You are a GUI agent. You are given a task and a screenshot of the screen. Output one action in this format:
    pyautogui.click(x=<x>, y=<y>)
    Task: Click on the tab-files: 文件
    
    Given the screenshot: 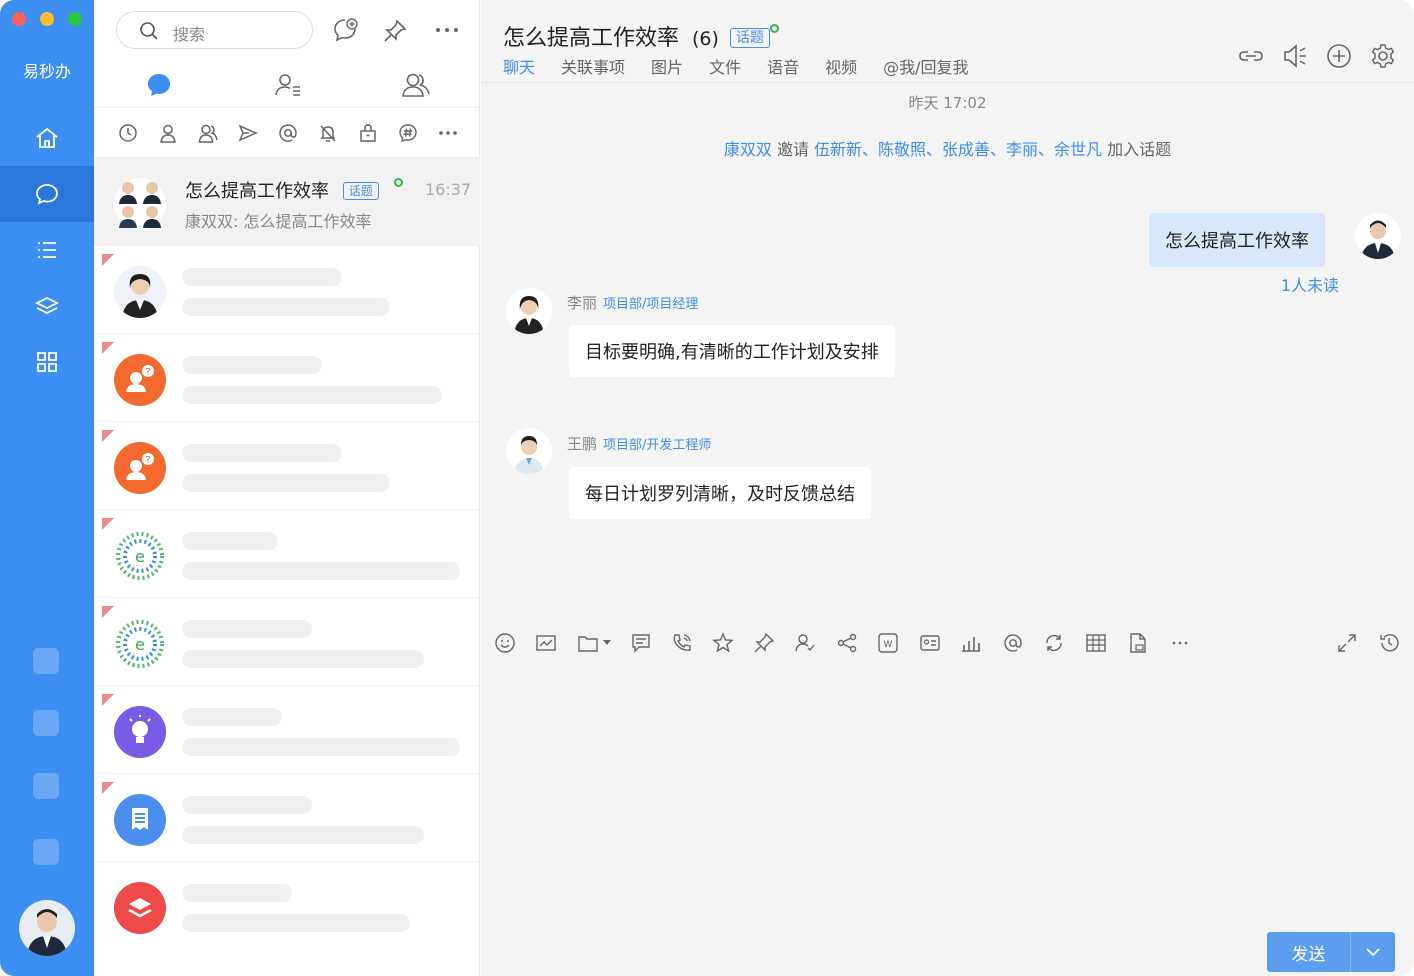 What is the action you would take?
    pyautogui.click(x=725, y=66)
    